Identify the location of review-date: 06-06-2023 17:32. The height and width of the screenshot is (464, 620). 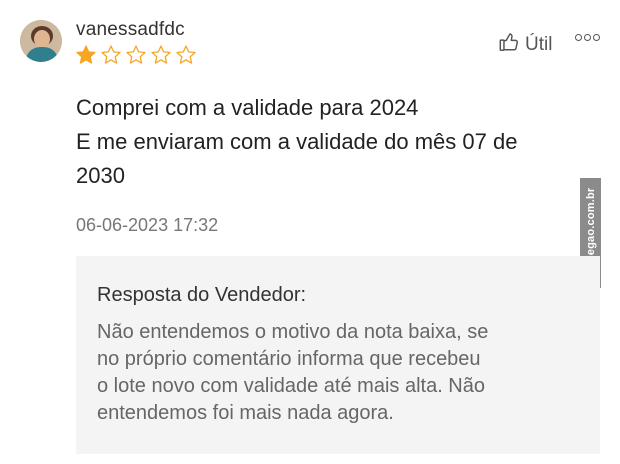
(147, 225).